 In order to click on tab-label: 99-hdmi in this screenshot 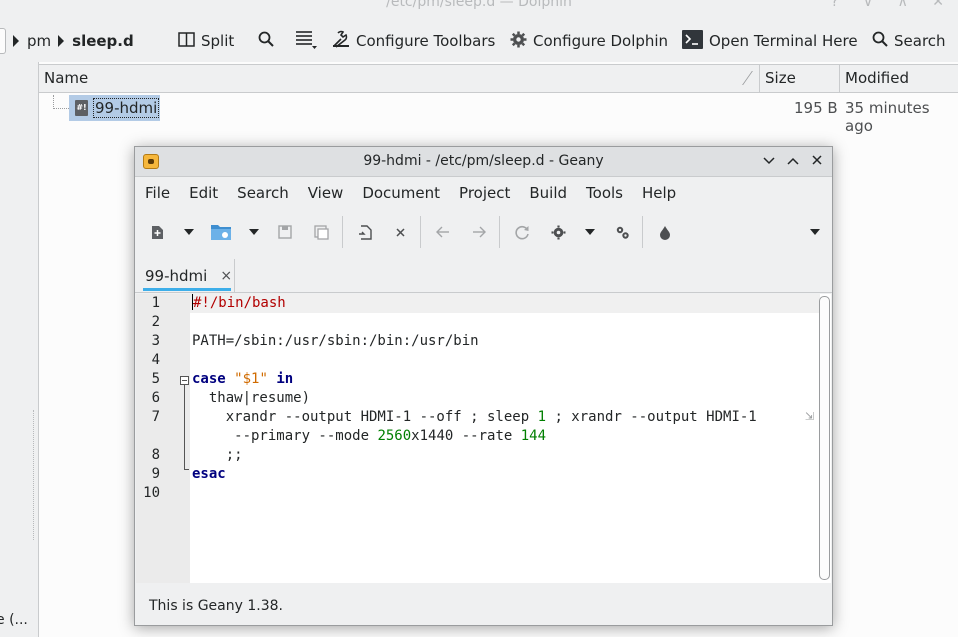, I will do `click(176, 276)`.